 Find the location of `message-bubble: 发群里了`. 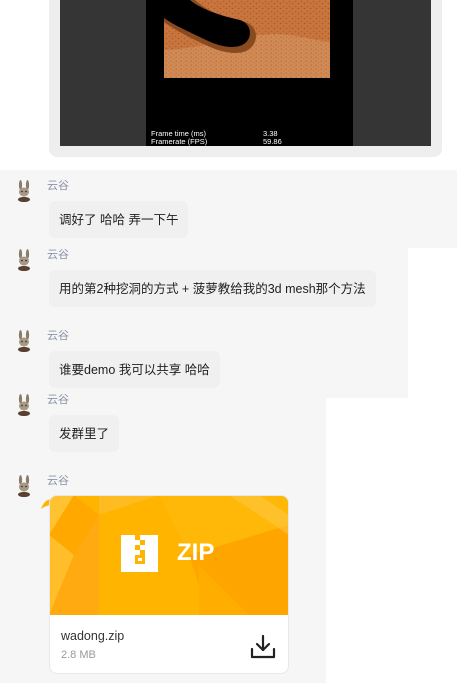

message-bubble: 发群里了 is located at coordinates (84, 433).